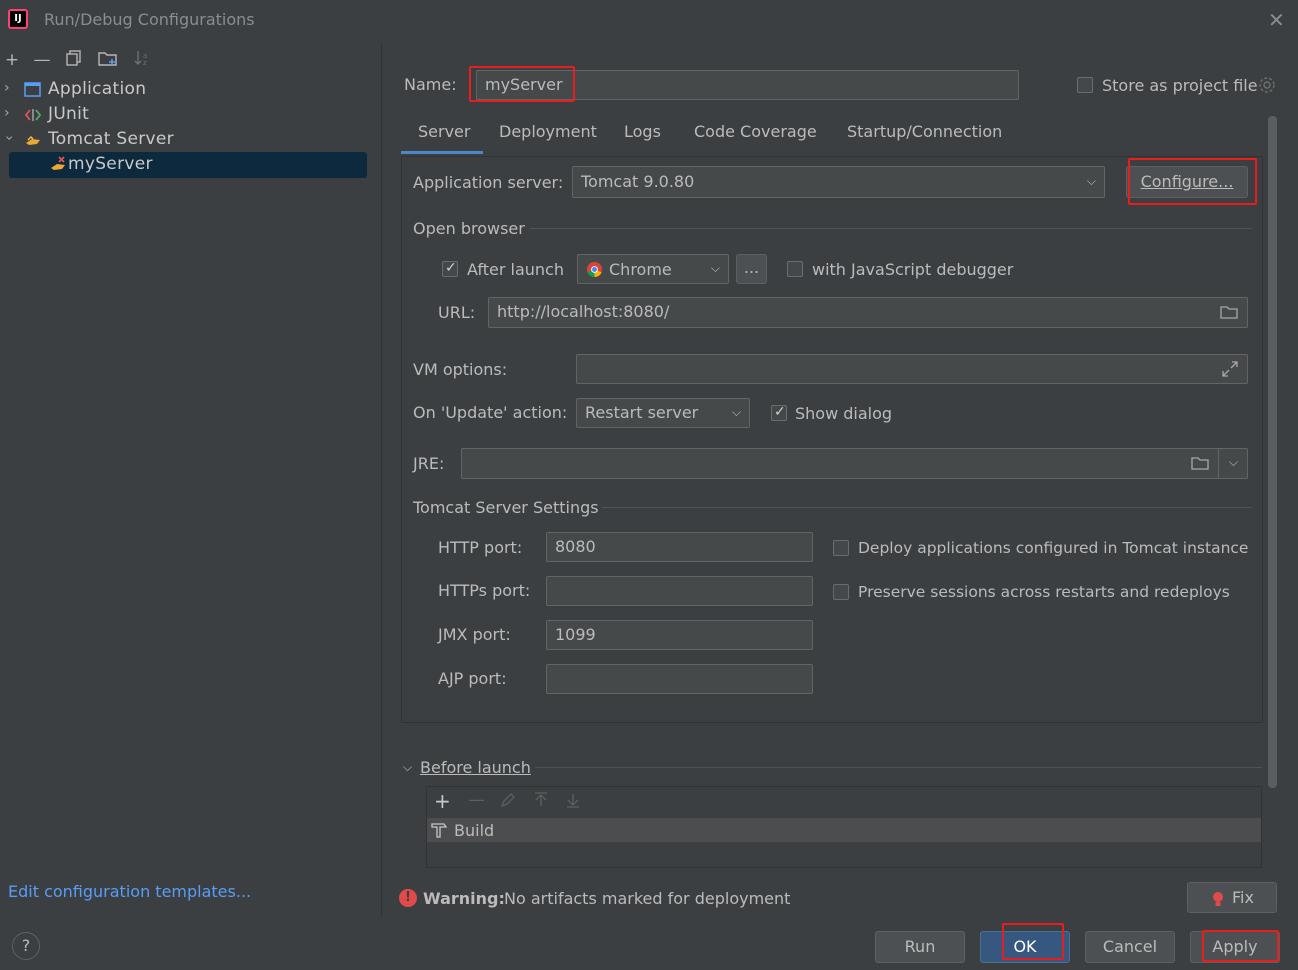  Describe the element at coordinates (488, 182) in the screenshot. I see `app-server-label: Application server:` at that location.